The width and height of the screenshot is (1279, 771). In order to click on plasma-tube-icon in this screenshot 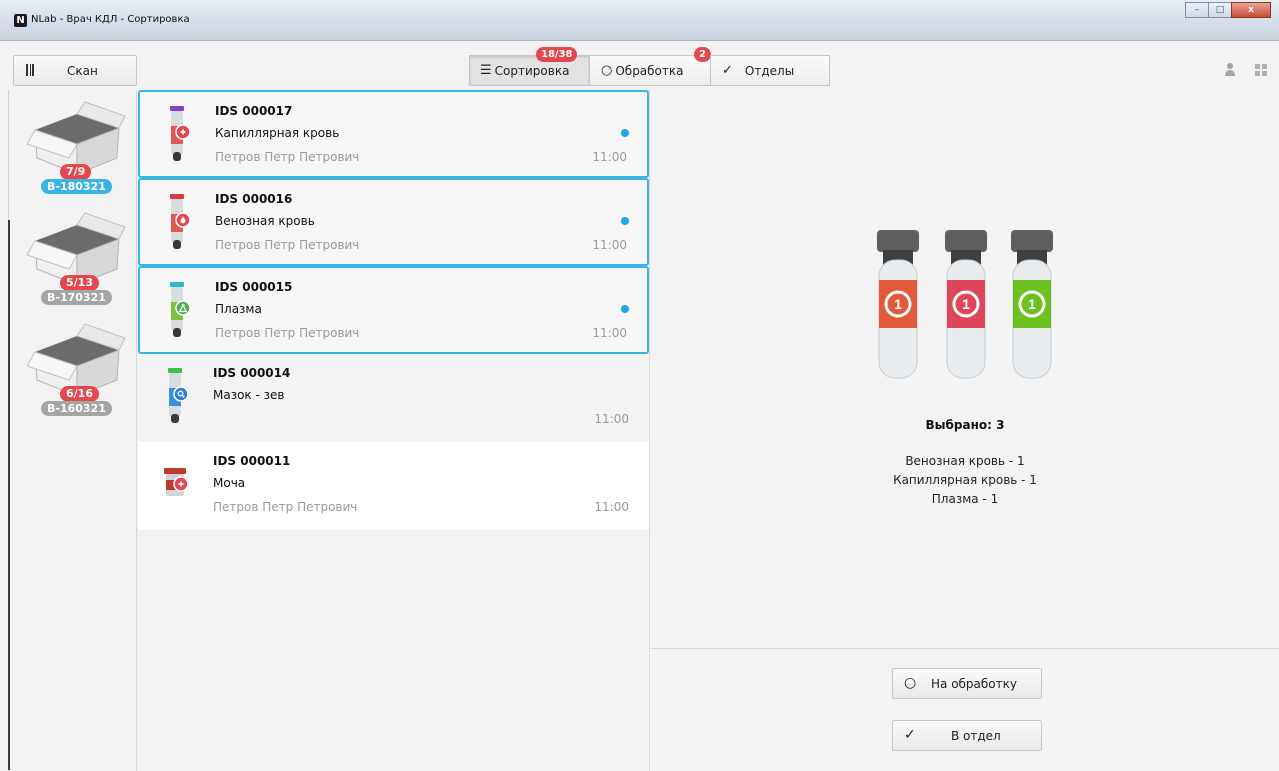, I will do `click(180, 309)`.